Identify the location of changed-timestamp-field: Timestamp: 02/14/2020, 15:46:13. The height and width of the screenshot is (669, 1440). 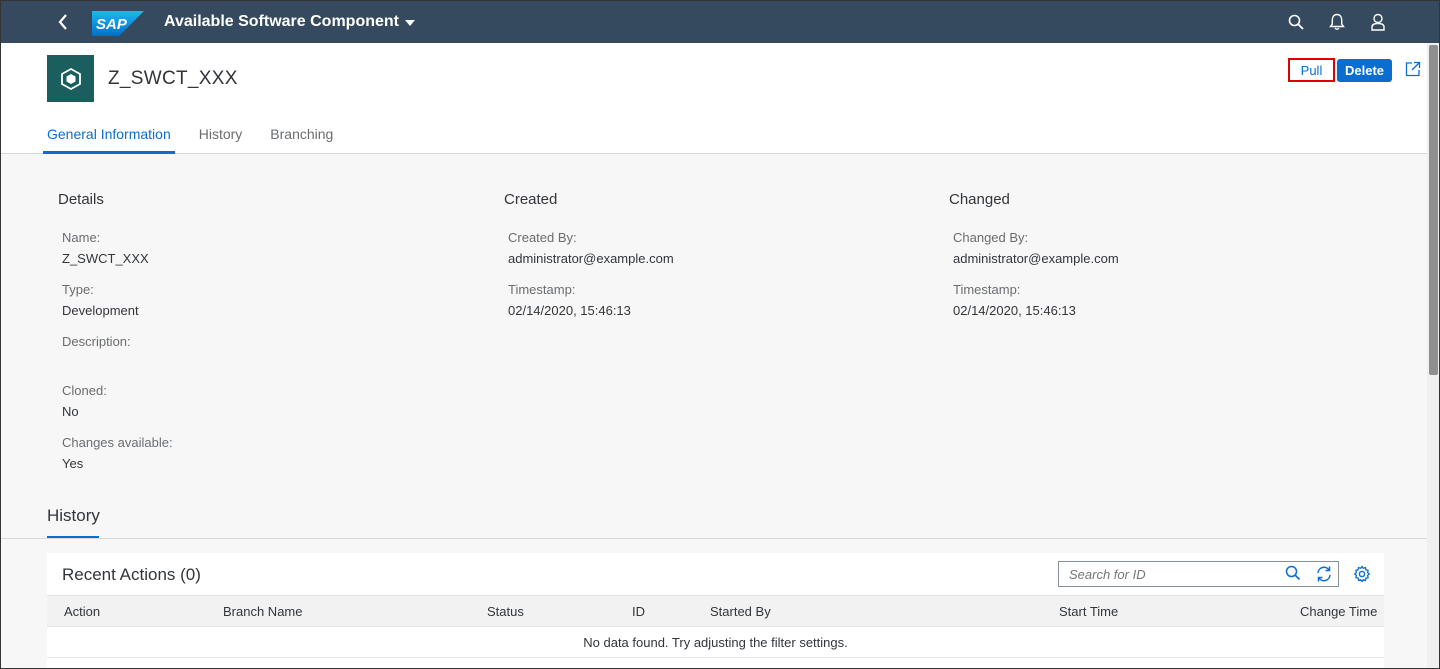
(1036, 300).